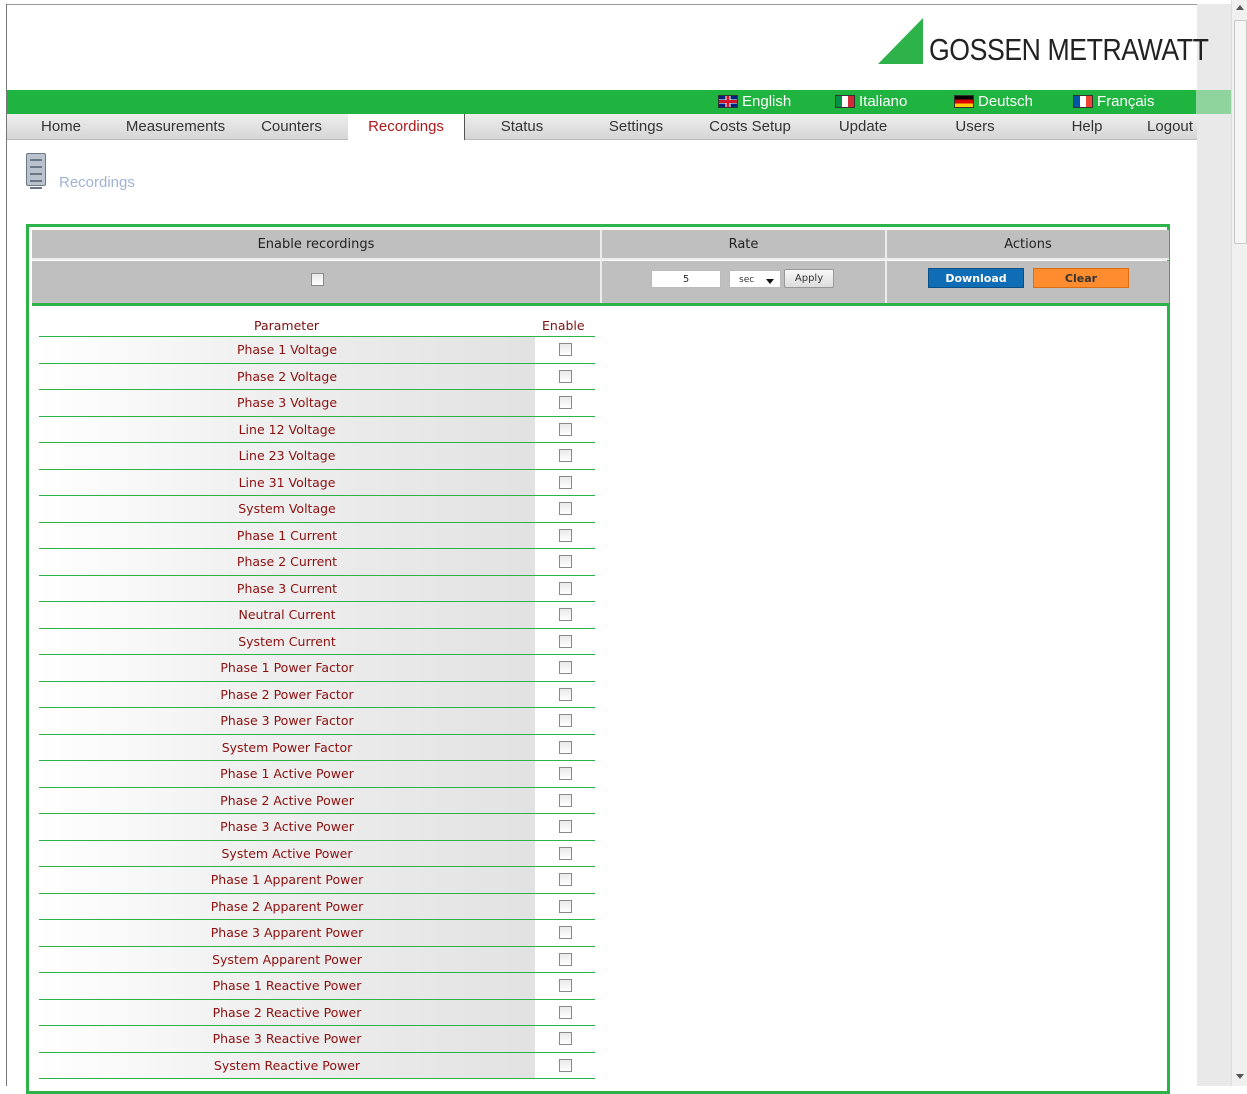 This screenshot has height=1094, width=1247. I want to click on tab-measurements: Measurements, so click(175, 126).